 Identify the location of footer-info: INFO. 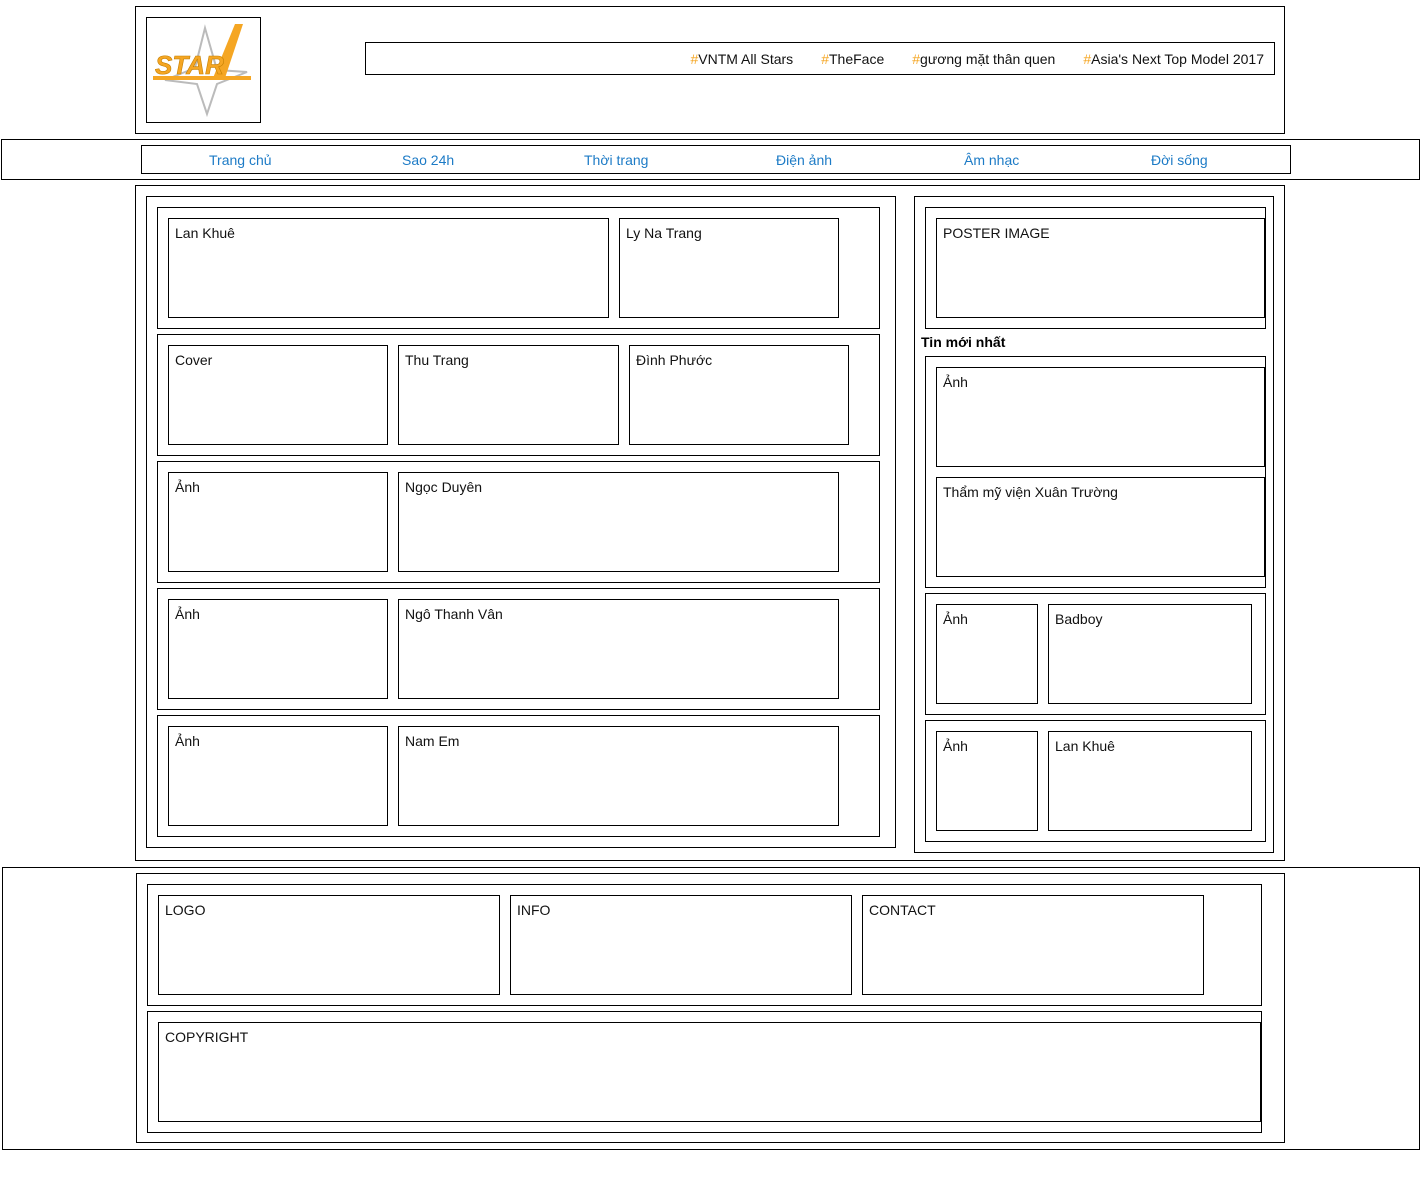
(681, 945).